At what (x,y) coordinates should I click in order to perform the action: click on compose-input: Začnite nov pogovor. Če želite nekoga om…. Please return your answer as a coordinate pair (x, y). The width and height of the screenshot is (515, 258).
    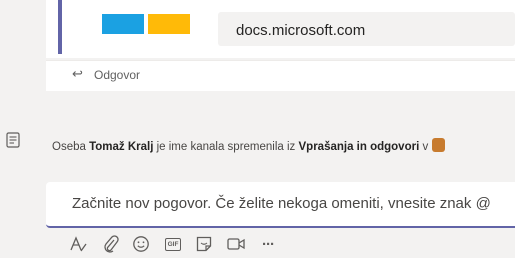
    Looking at the image, I should click on (281, 203).